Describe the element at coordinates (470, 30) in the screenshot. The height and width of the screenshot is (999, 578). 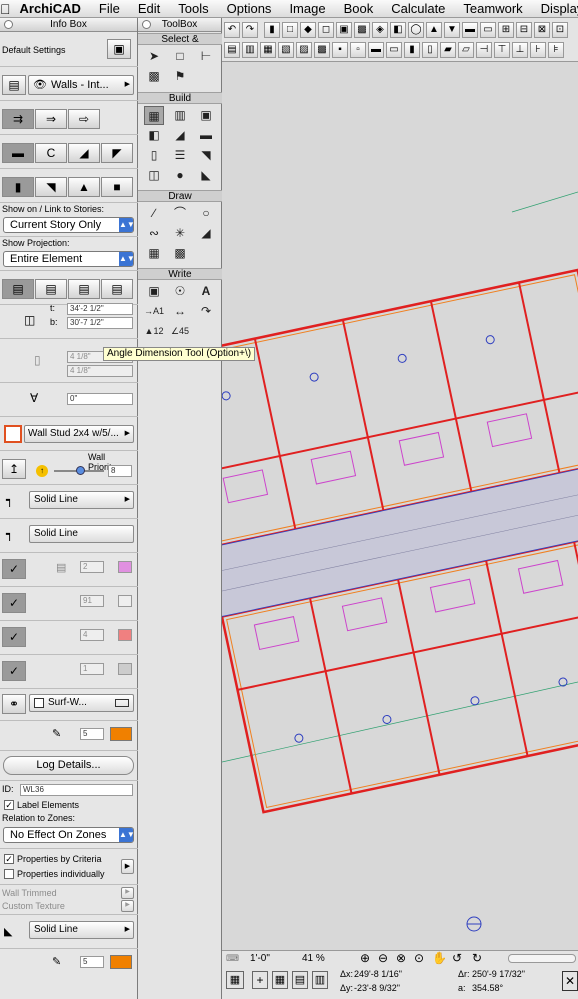
I see `toolbar-icon-12: ▬` at that location.